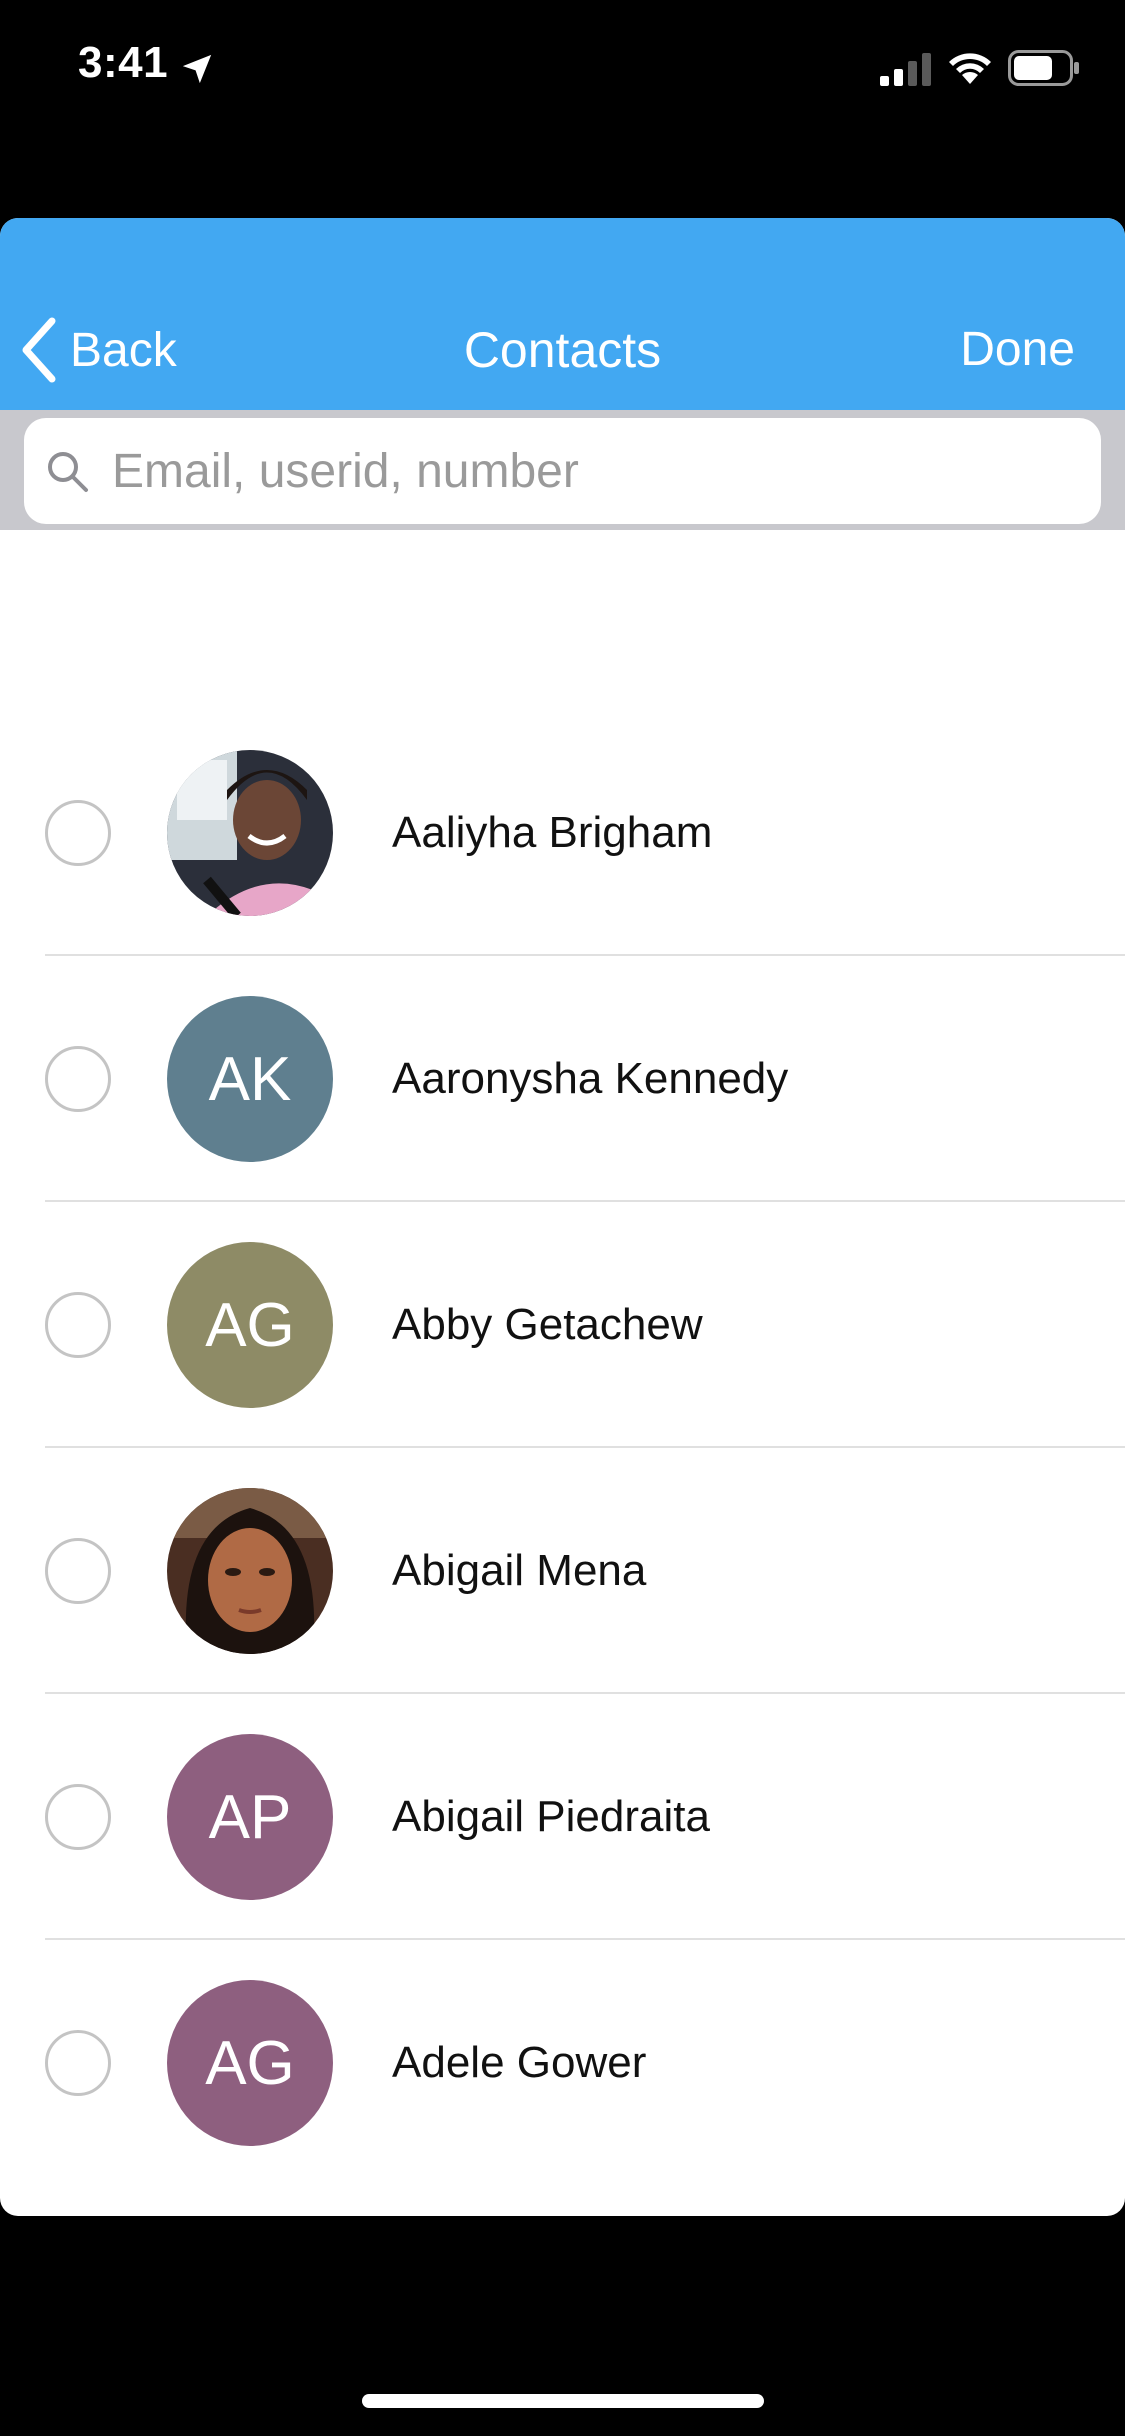 Image resolution: width=1125 pixels, height=2436 pixels. Describe the element at coordinates (123, 62) in the screenshot. I see `status-time: 3:41` at that location.